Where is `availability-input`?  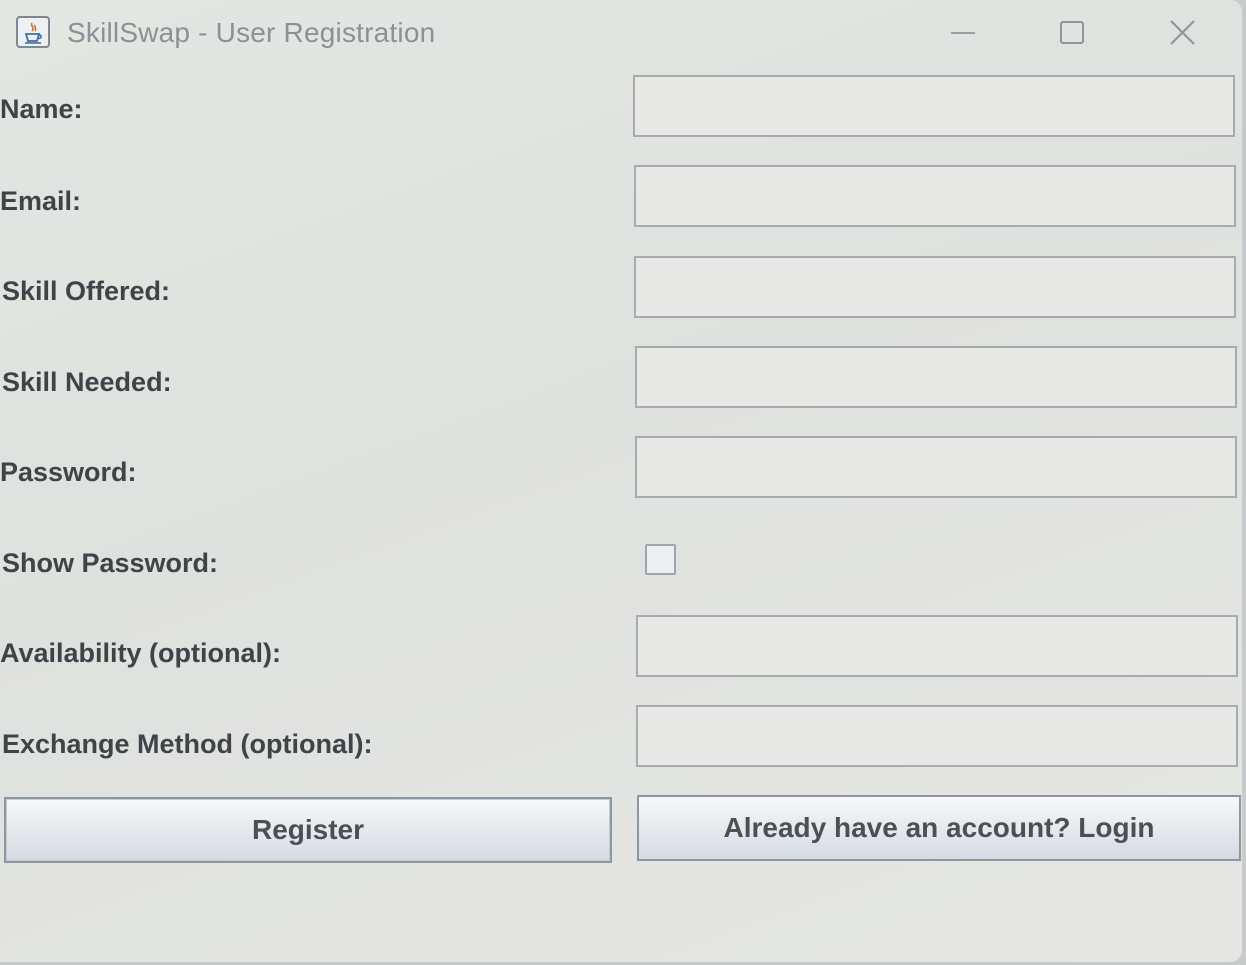
availability-input is located at coordinates (937, 646).